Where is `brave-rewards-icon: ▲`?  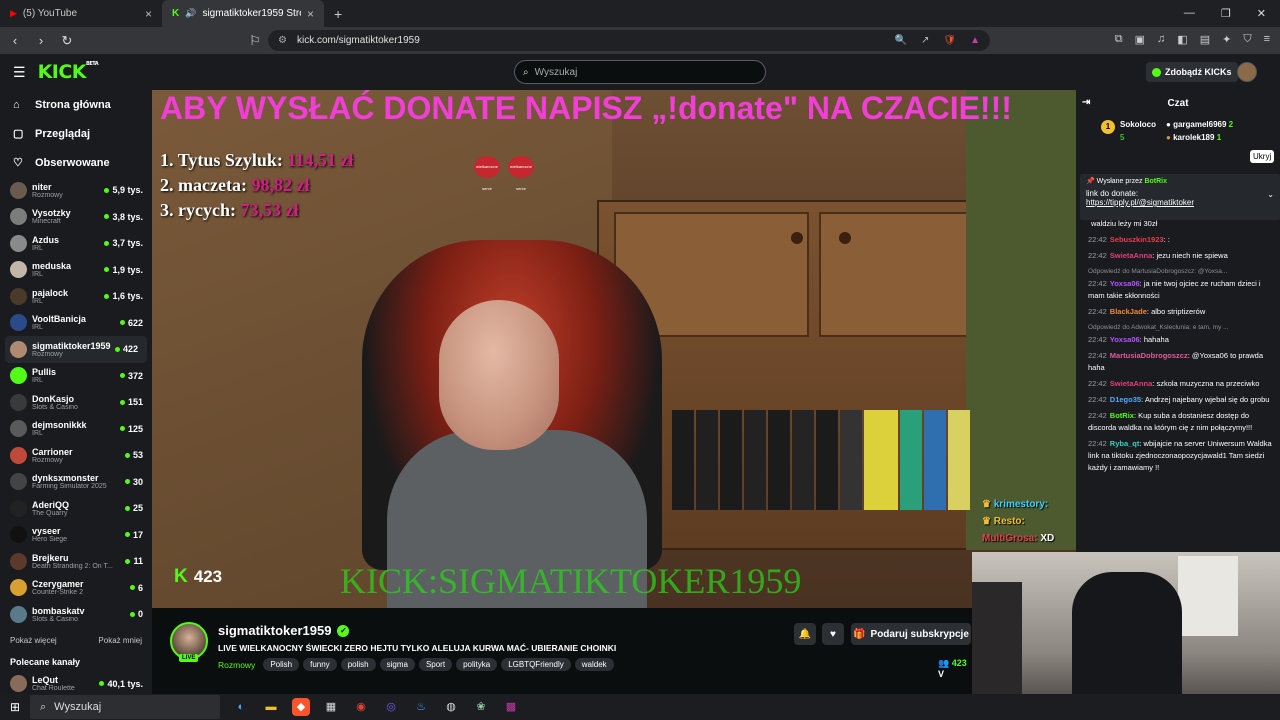 brave-rewards-icon: ▲ is located at coordinates (975, 40).